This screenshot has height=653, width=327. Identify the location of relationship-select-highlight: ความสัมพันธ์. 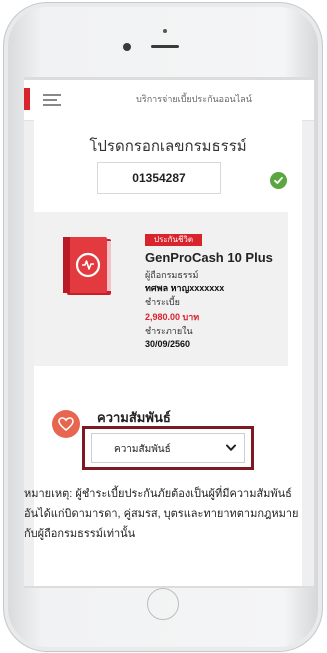
(168, 448).